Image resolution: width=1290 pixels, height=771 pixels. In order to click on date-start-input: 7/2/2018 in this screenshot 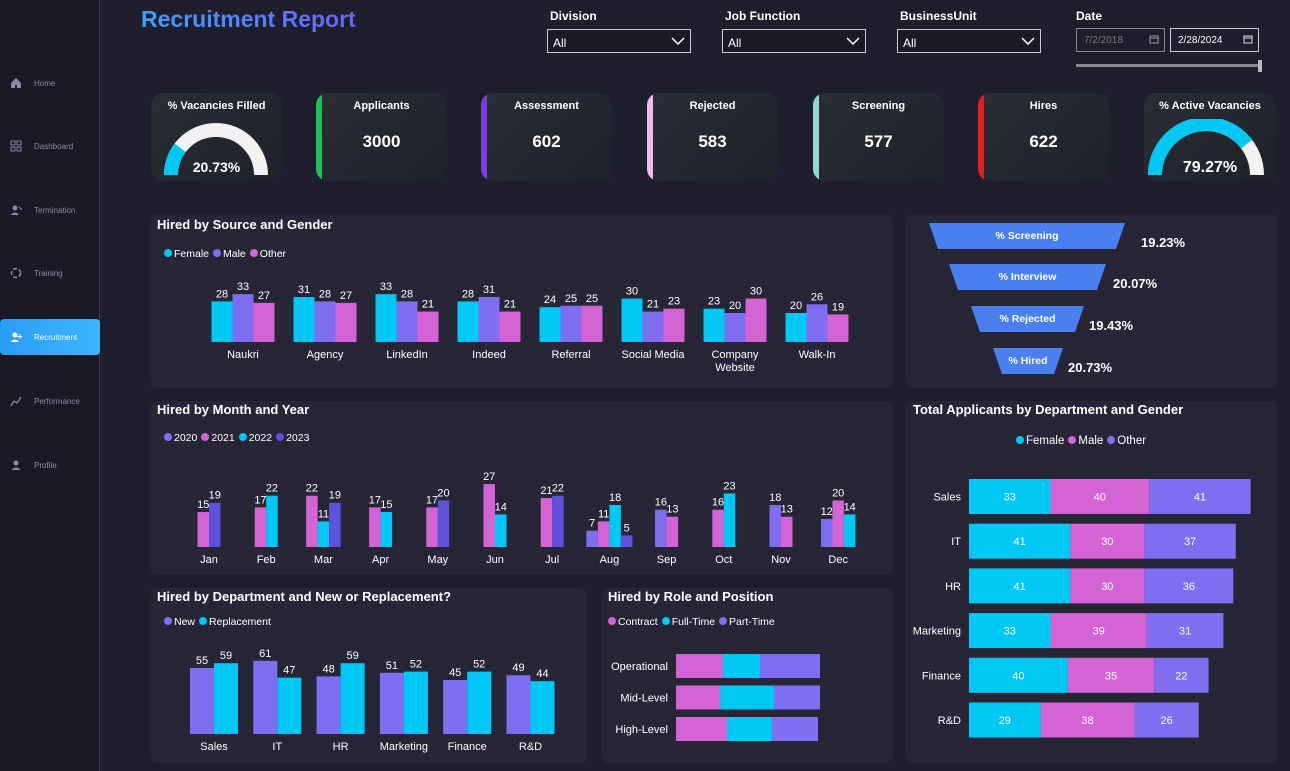, I will do `click(1120, 40)`.